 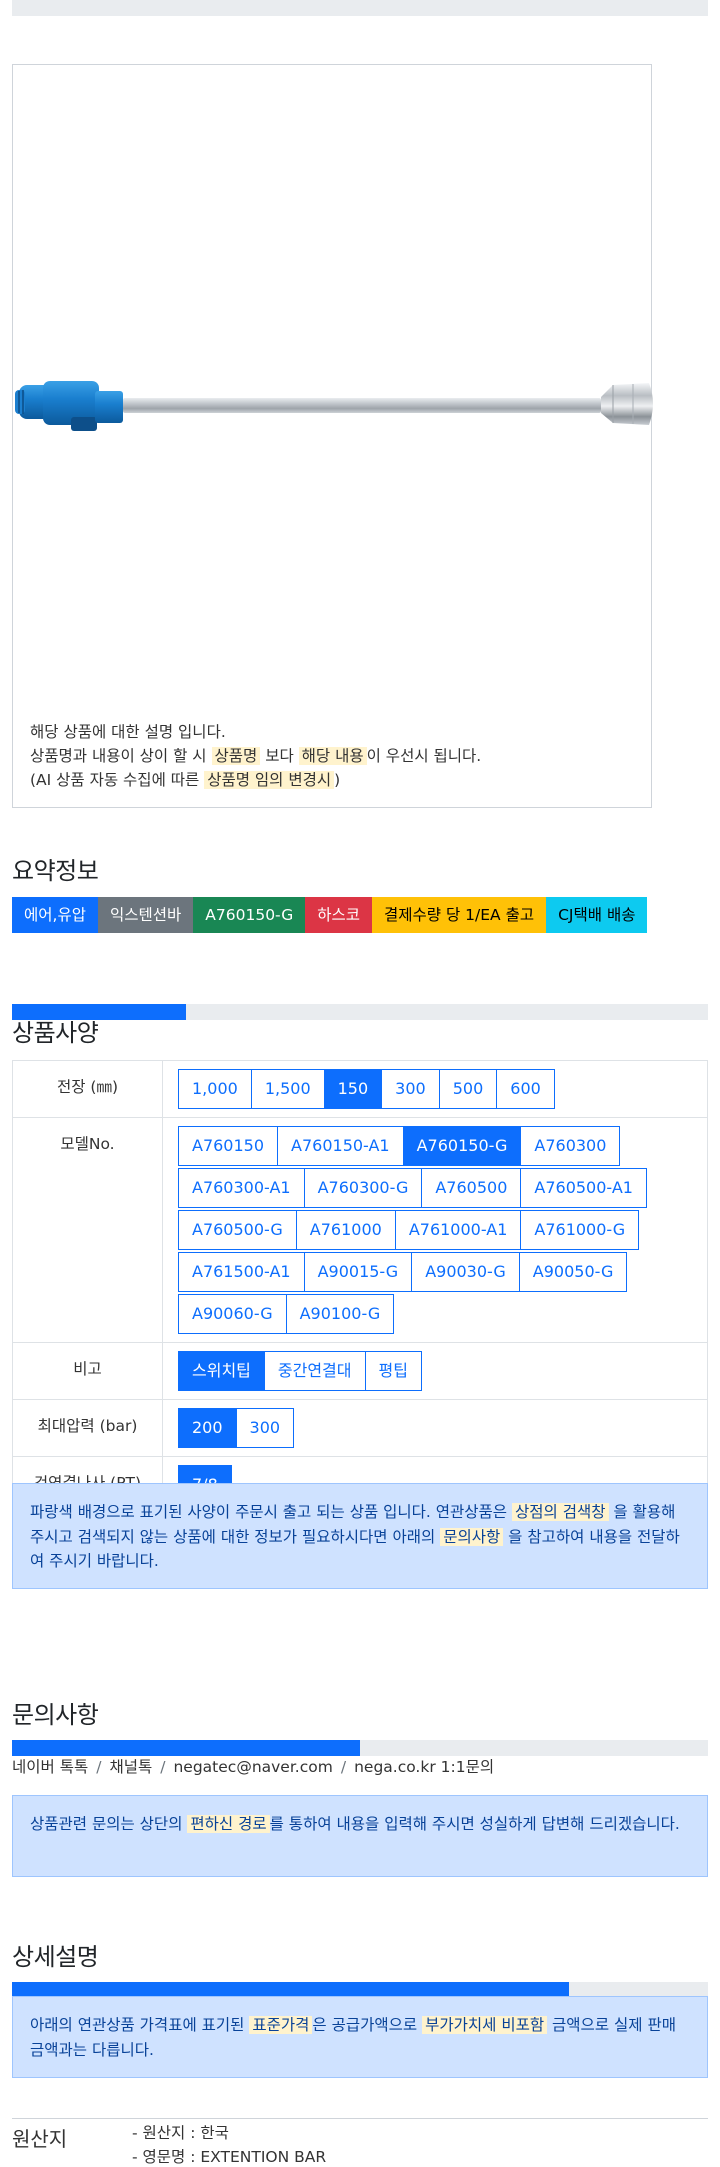 I want to click on spec-label: 최대압력 (bar), so click(x=87, y=1428).